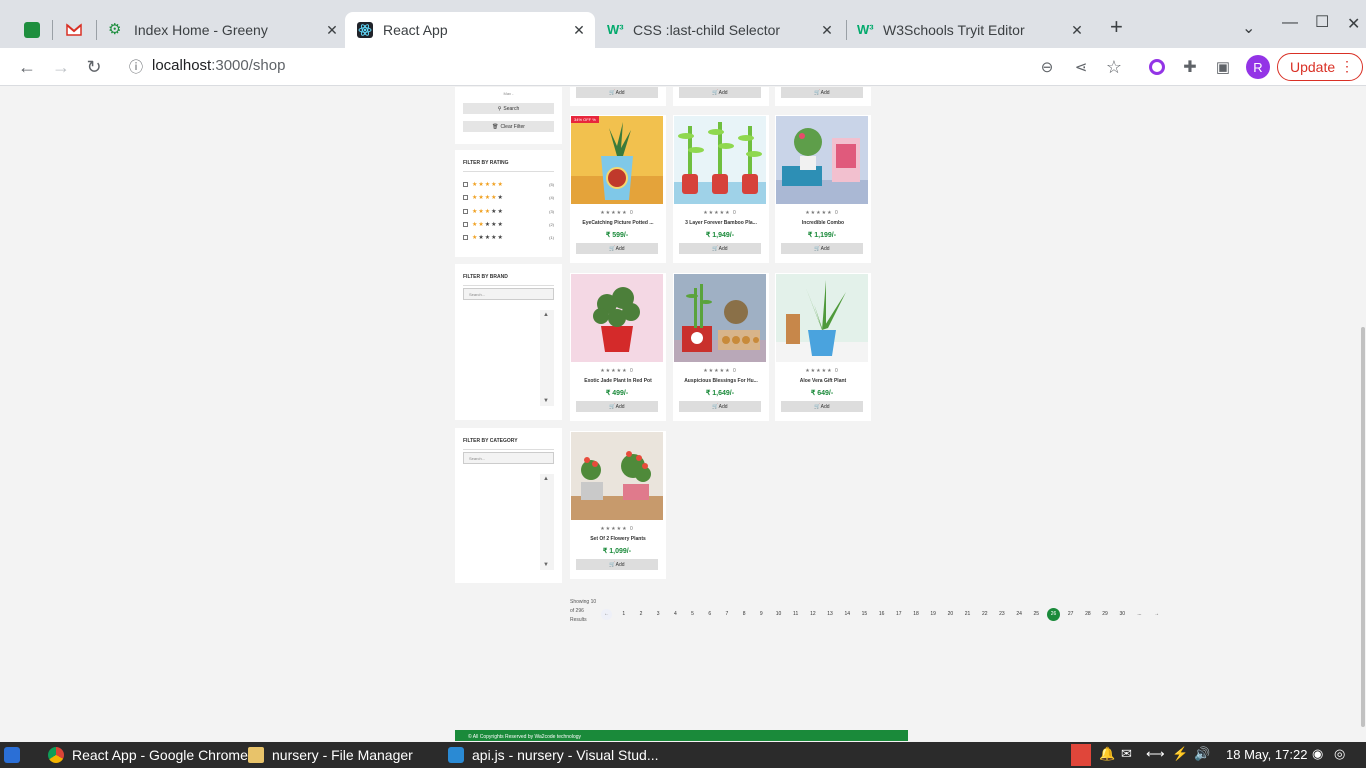  I want to click on tab-pinned-chat, so click(34, 30).